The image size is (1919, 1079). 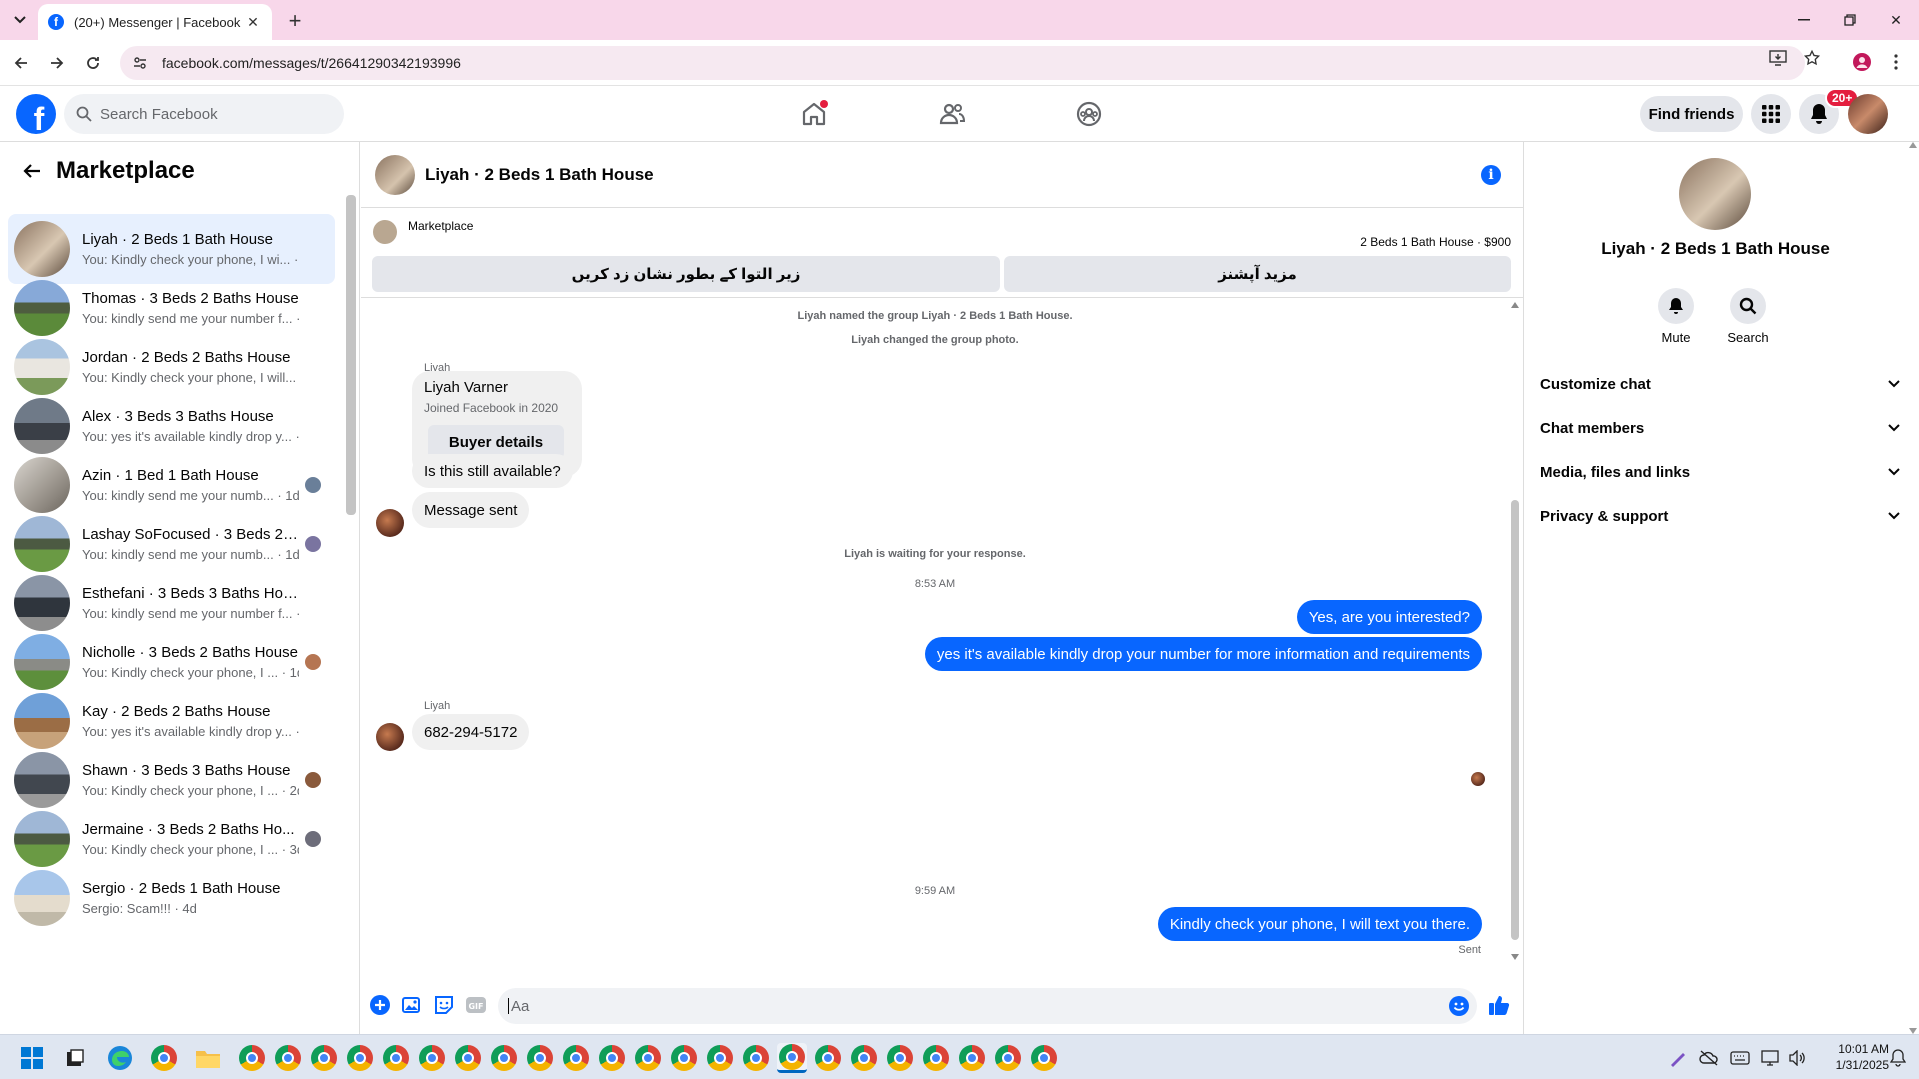 What do you see at coordinates (380, 1005) in the screenshot?
I see `add-attachment-icon` at bounding box center [380, 1005].